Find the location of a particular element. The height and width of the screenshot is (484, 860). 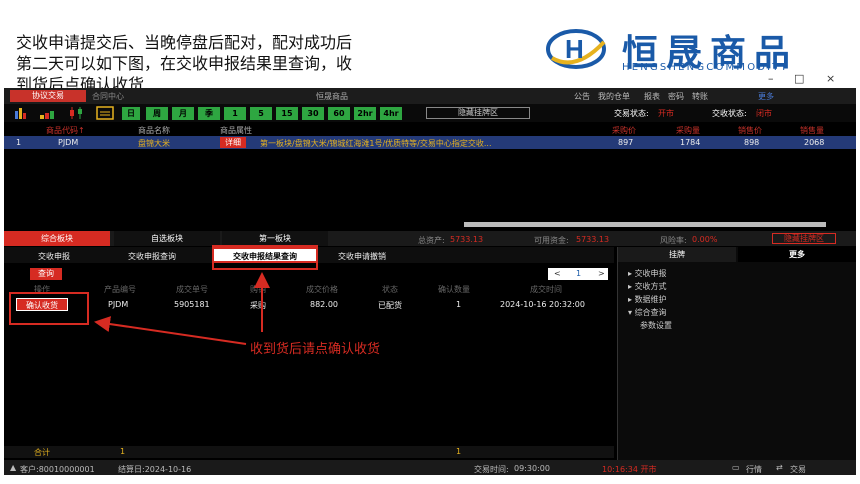

arrow-to-confirm is located at coordinates (170, 330).